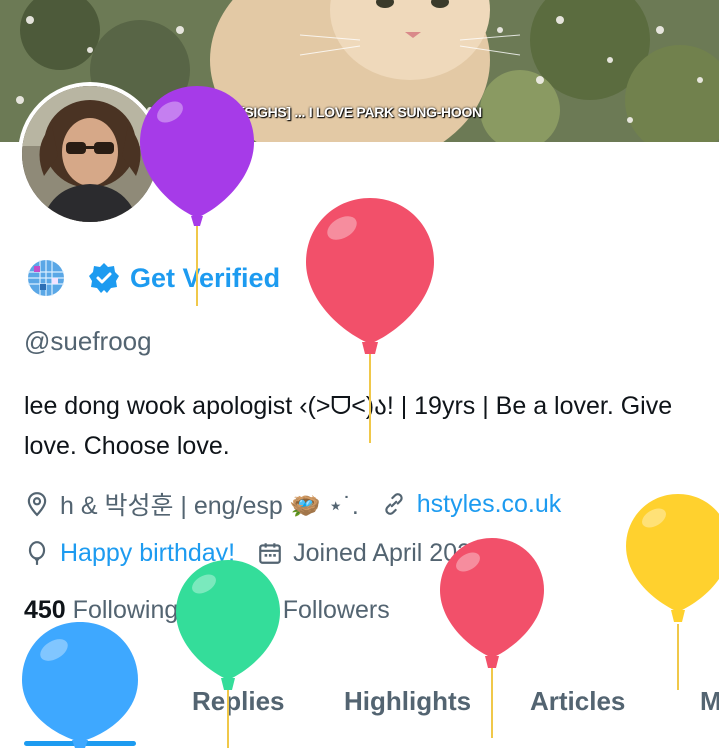 The height and width of the screenshot is (748, 719). What do you see at coordinates (389, 552) in the screenshot?
I see `joined-date: Joined April 2021` at bounding box center [389, 552].